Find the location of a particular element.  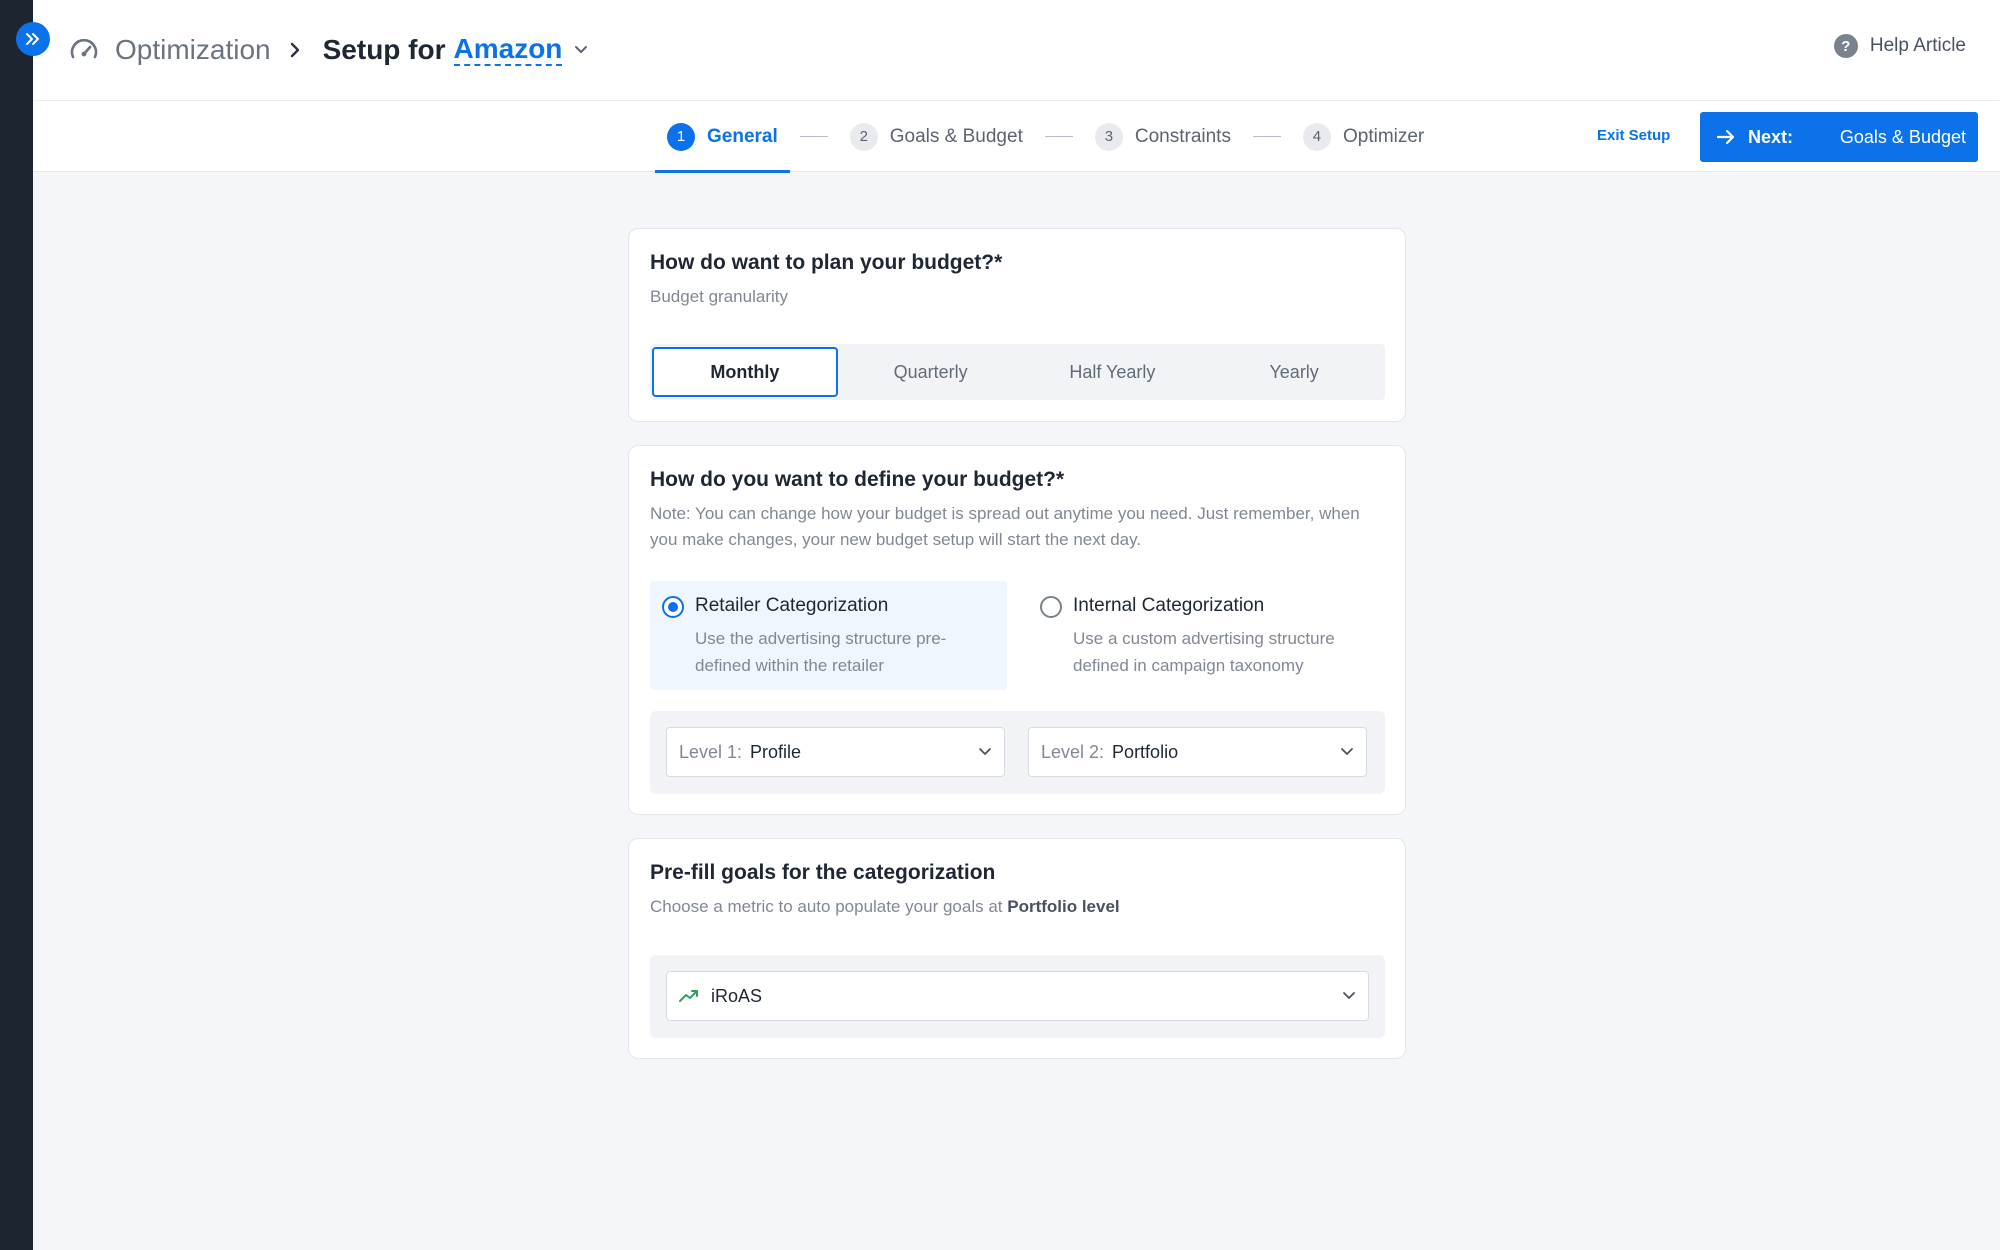

plan-budget-title: How do want to plan your budget?* is located at coordinates (826, 262).